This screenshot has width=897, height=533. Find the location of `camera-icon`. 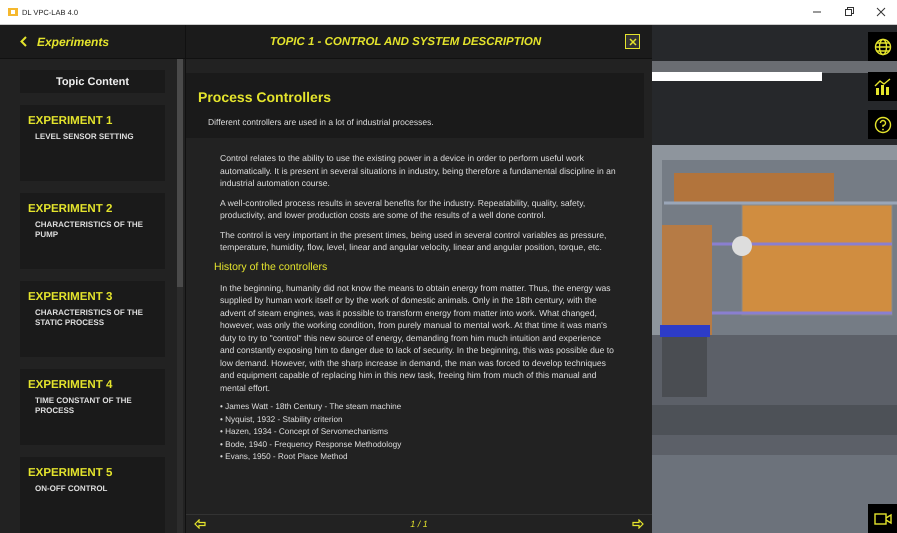

camera-icon is located at coordinates (882, 518).